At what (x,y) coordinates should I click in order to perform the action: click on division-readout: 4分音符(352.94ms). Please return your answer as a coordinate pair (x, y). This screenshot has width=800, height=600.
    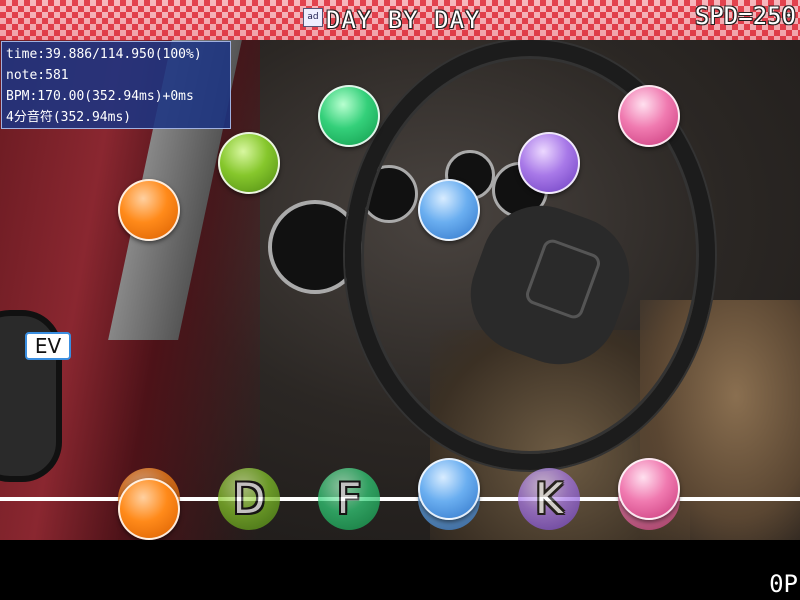
    Looking at the image, I should click on (69, 117).